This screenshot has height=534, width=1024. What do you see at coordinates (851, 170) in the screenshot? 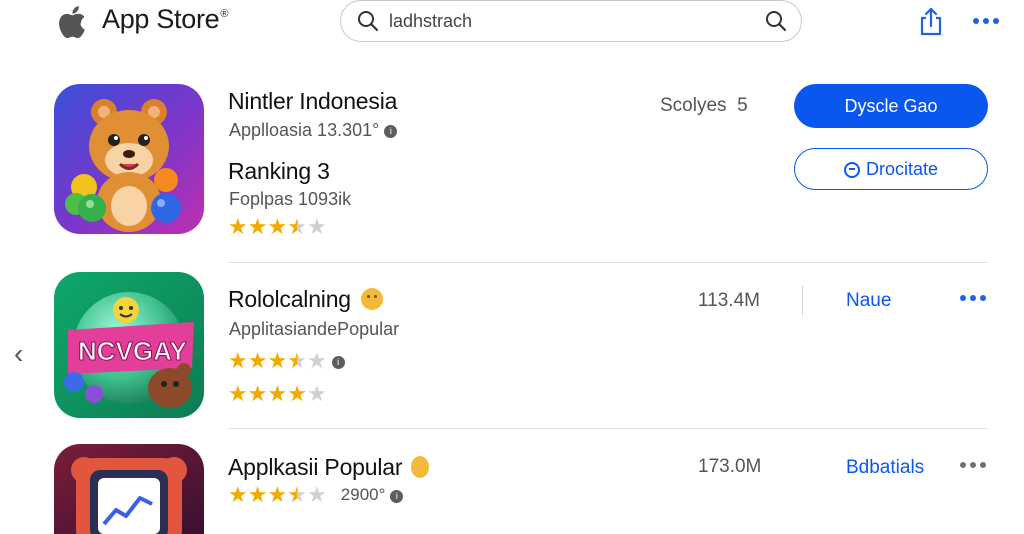
I see `chat-icon` at bounding box center [851, 170].